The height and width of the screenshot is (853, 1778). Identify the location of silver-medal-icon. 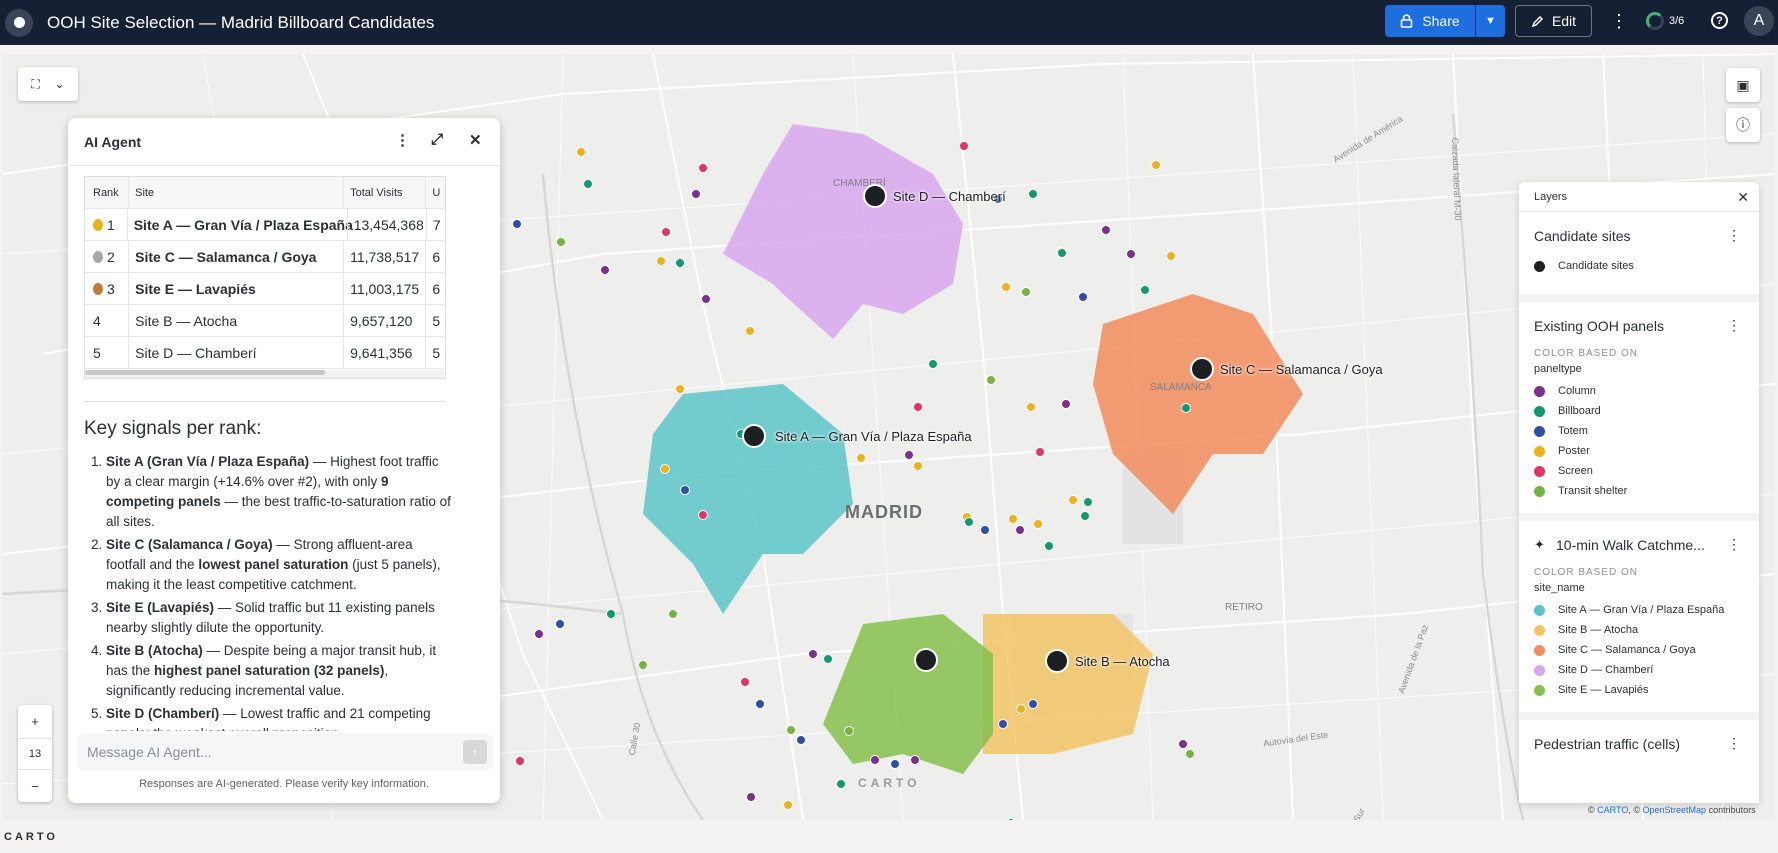
(98, 256).